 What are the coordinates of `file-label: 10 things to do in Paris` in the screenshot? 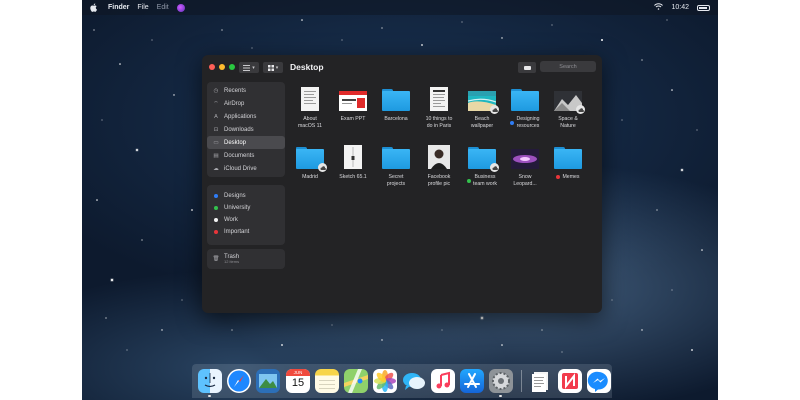 It's located at (439, 122).